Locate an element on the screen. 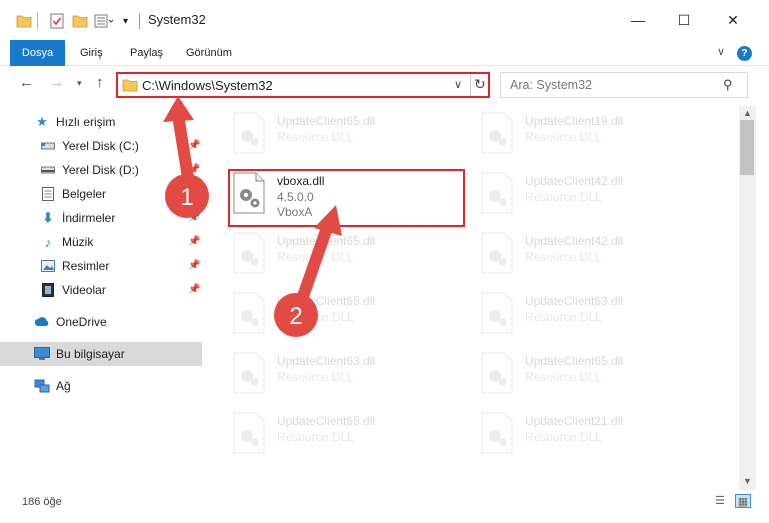 Image resolution: width=769 pixels, height=523 pixels. documents-icon is located at coordinates (48, 194).